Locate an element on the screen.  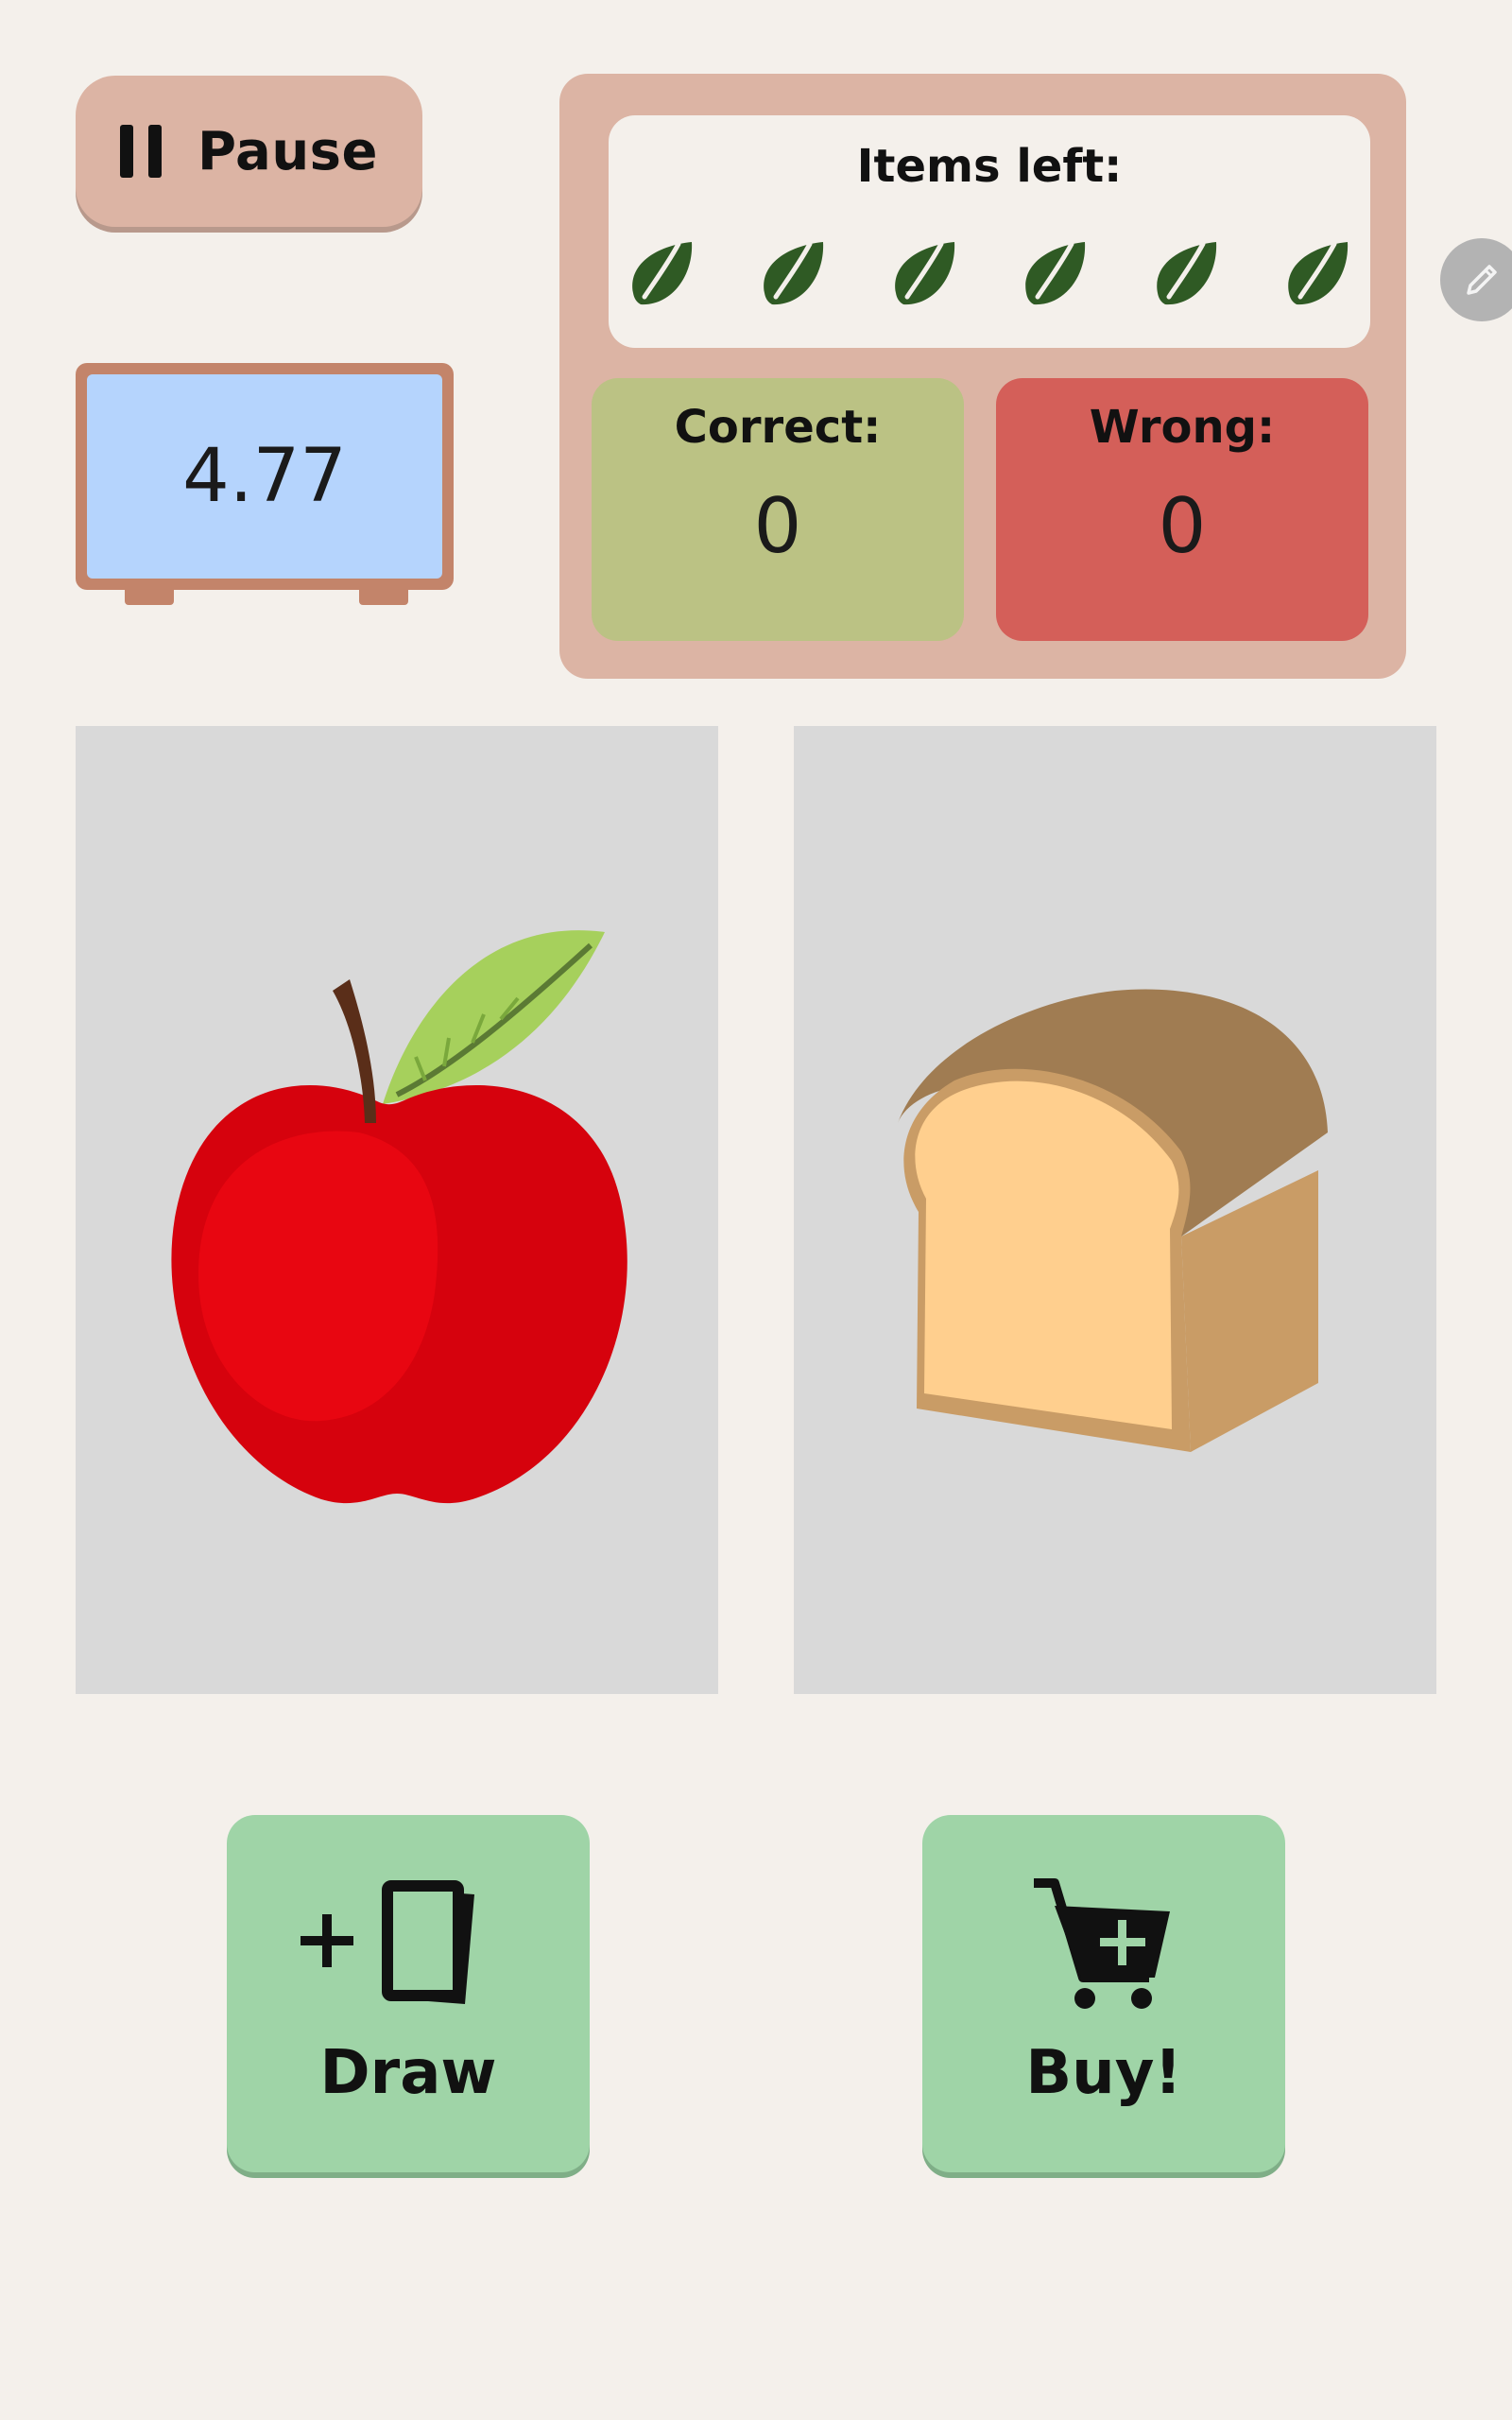
buy-button: Buy! is located at coordinates (1103, 1993).